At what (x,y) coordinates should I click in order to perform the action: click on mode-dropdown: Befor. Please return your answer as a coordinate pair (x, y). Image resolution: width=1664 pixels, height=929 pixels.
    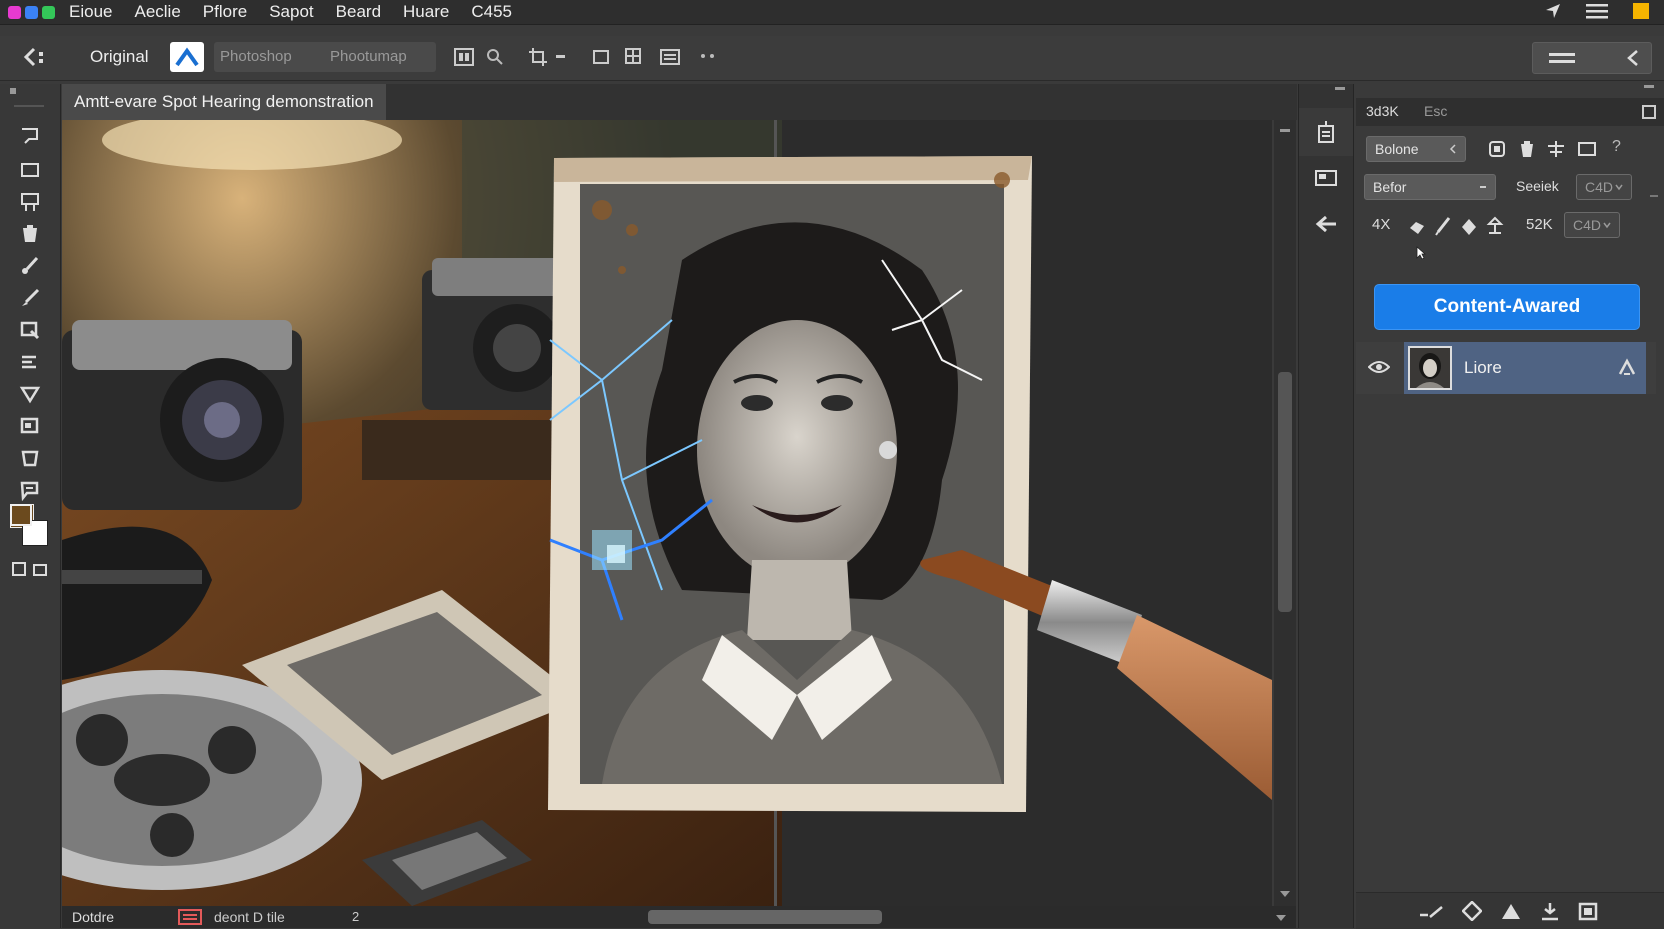
    Looking at the image, I should click on (1430, 187).